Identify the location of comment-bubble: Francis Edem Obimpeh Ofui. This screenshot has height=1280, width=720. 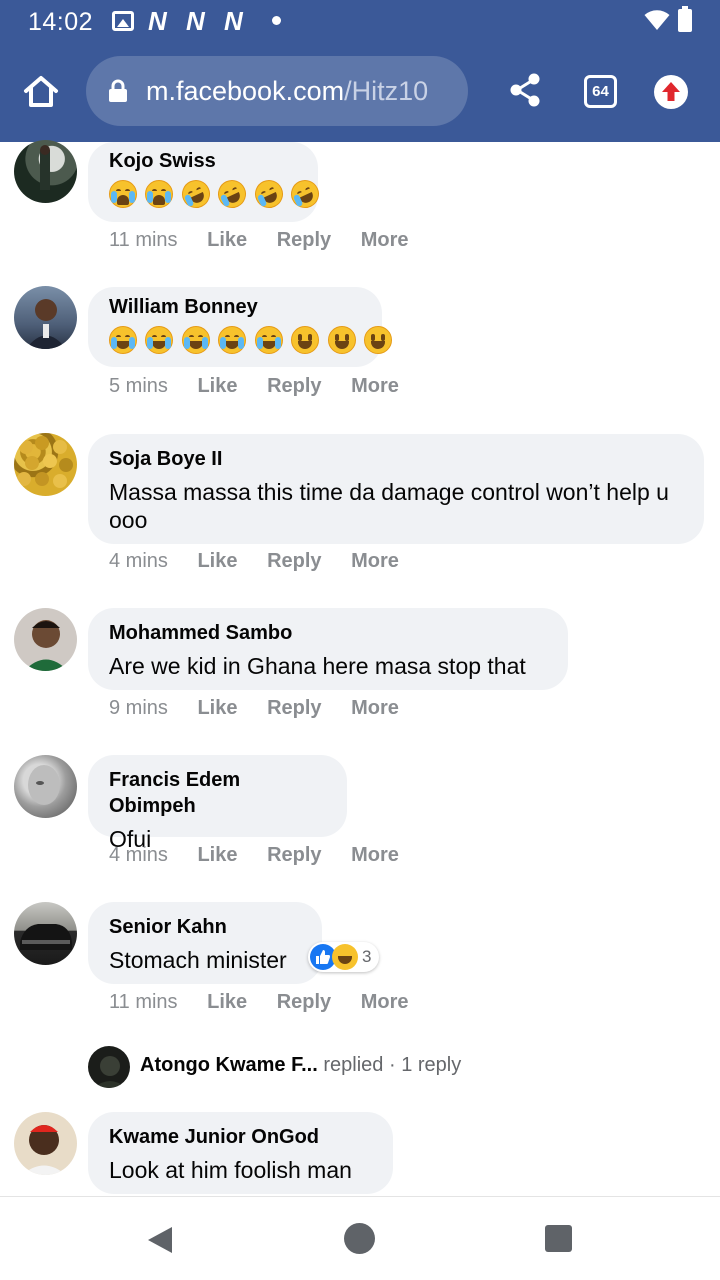
(217, 803).